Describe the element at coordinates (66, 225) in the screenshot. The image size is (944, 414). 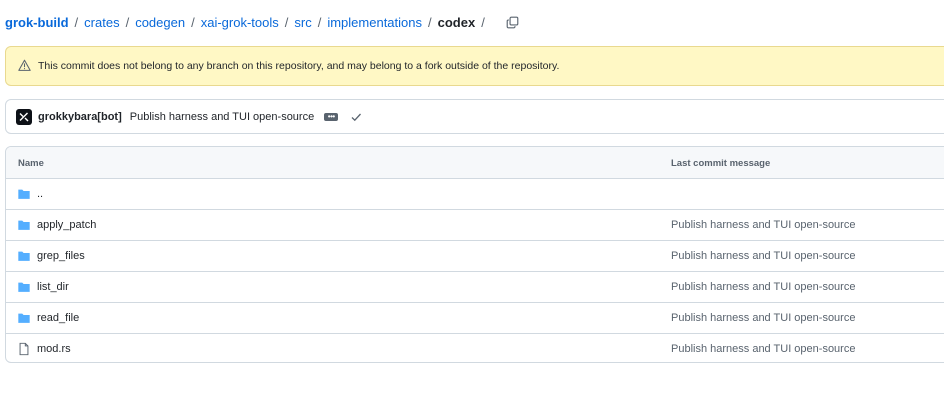
I see `file-name-link: apply_patch` at that location.